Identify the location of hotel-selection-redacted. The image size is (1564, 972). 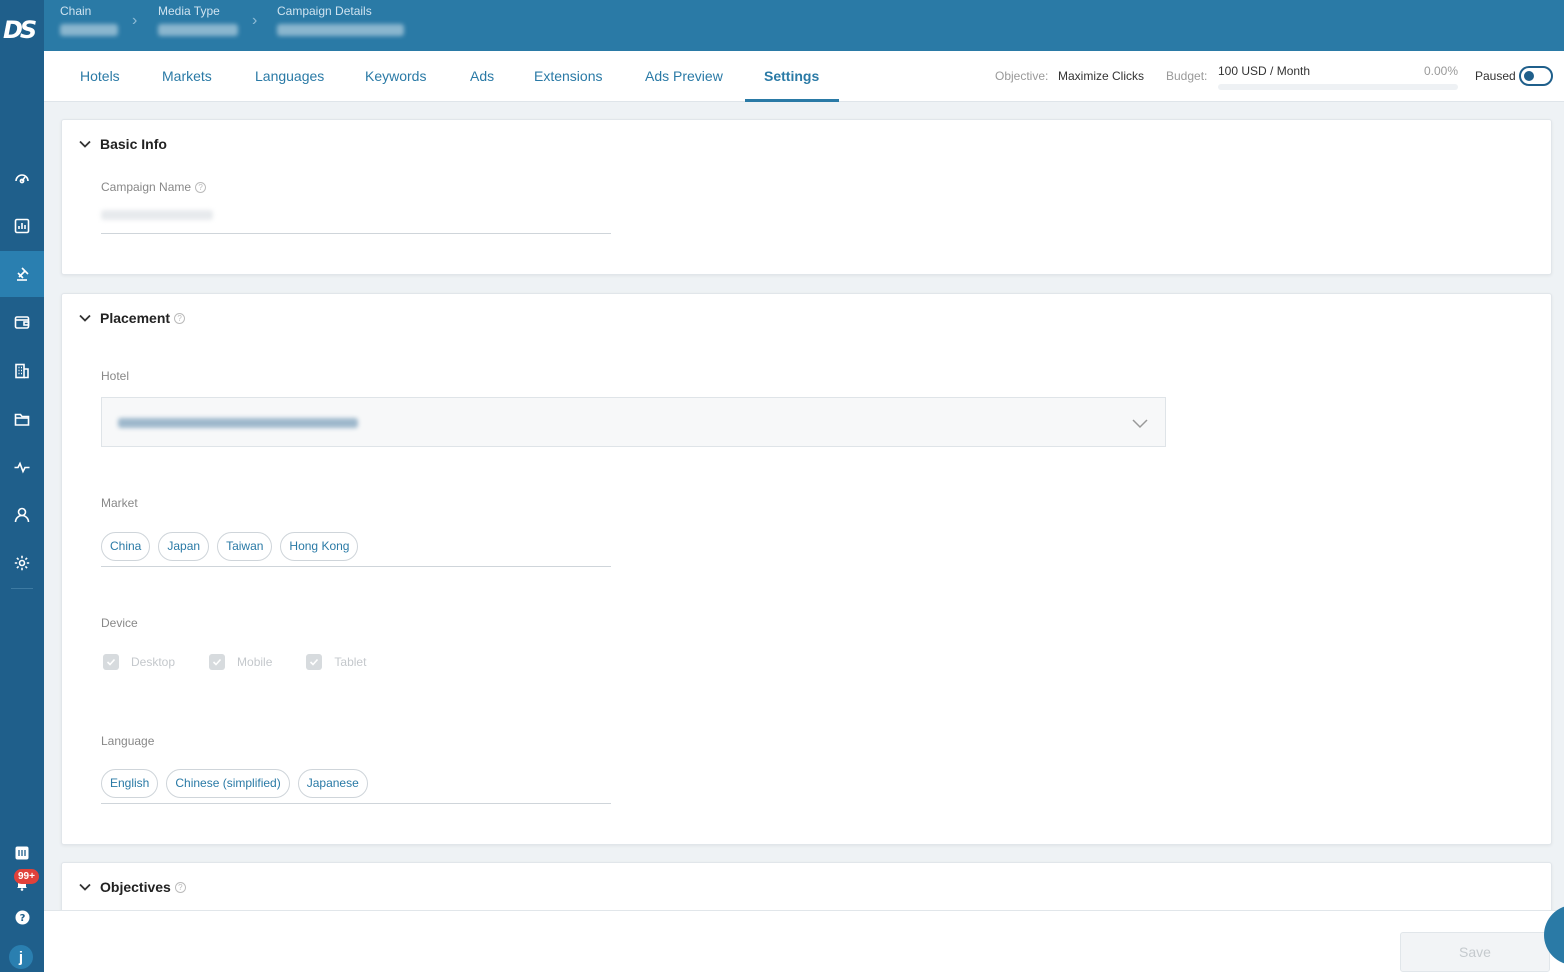
(238, 423).